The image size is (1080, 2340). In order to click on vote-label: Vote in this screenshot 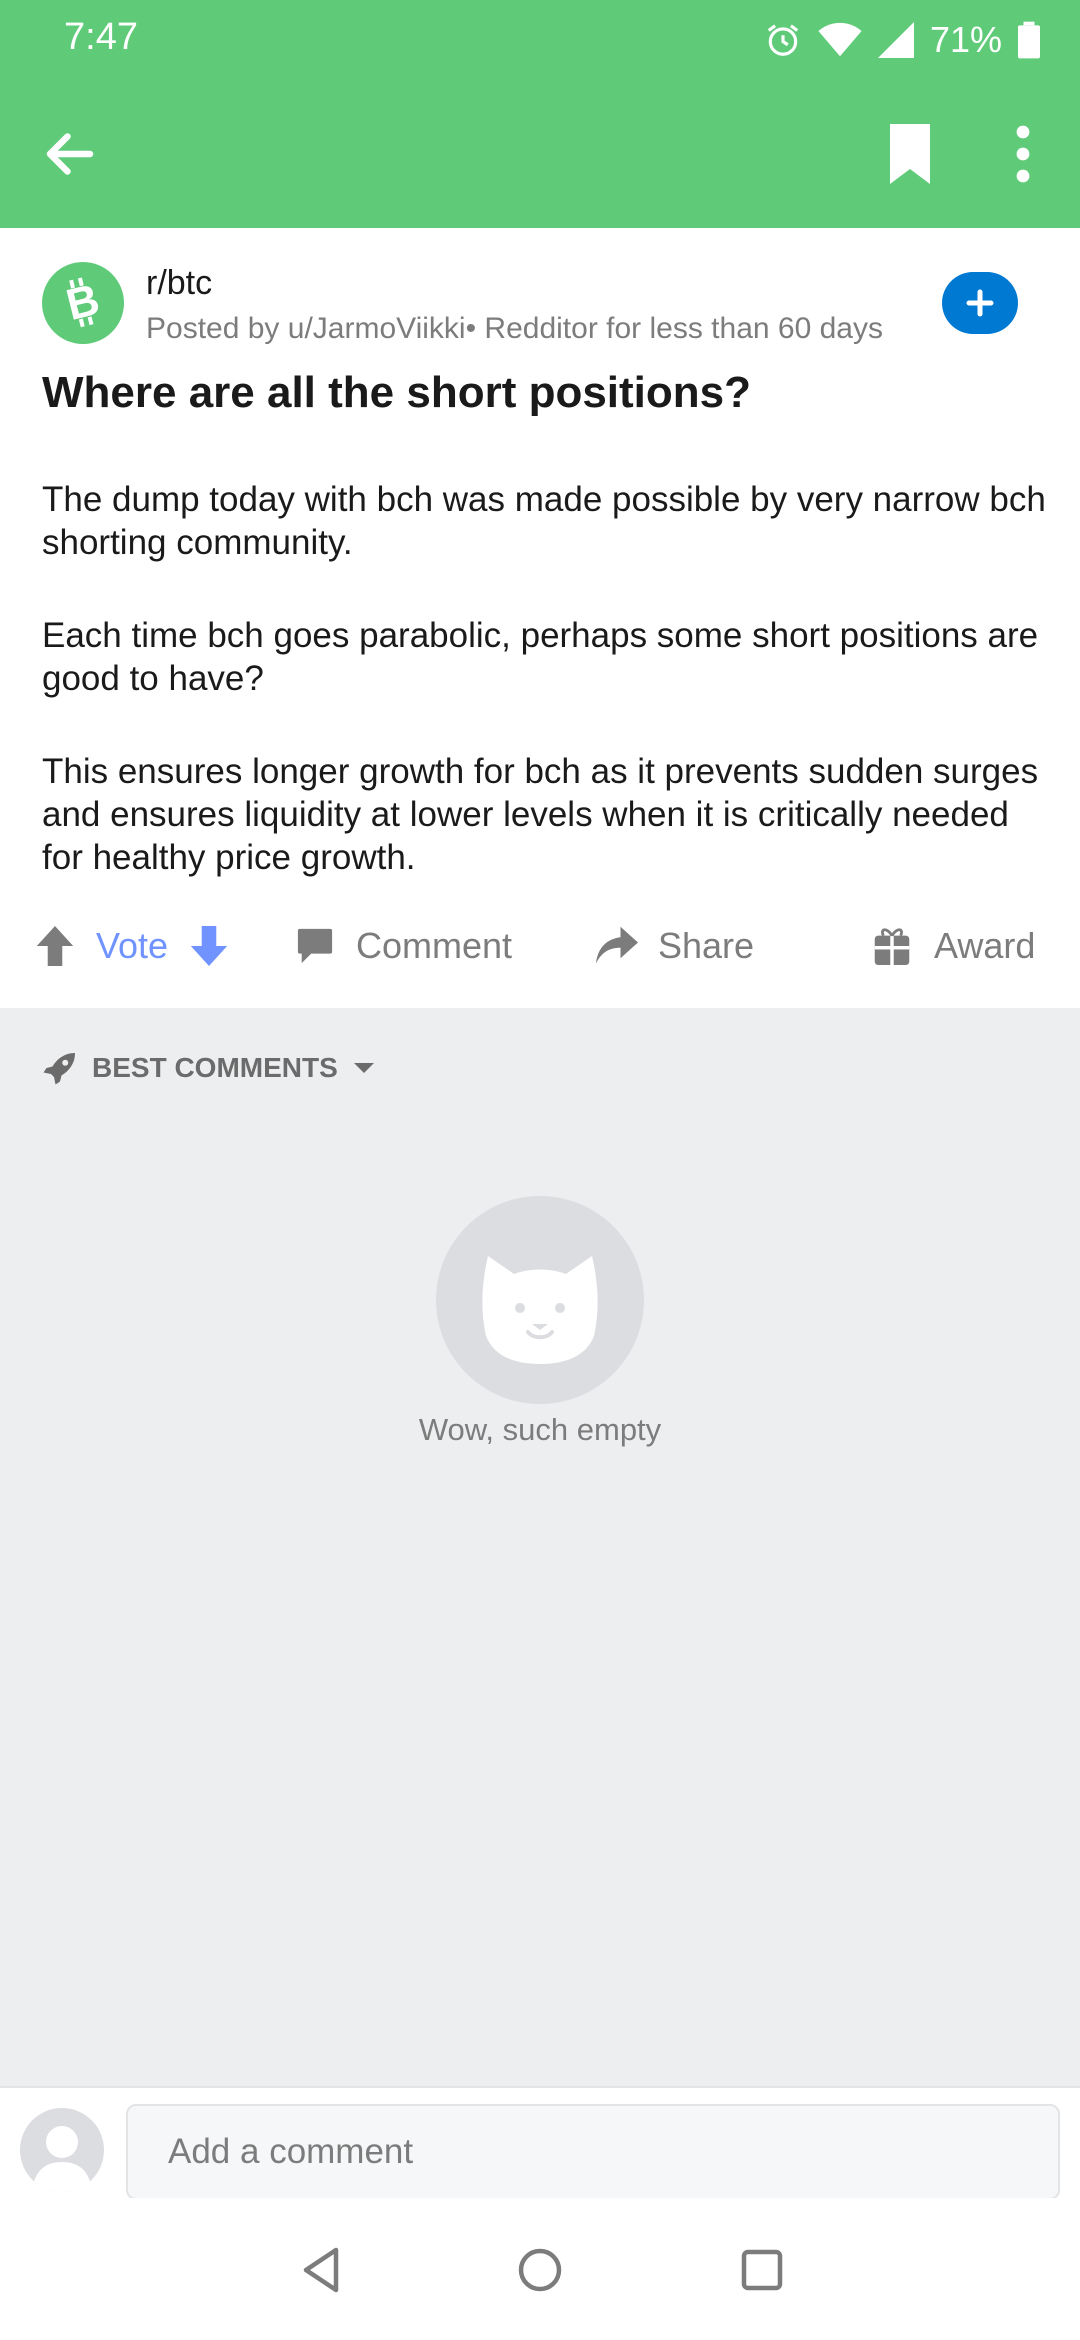, I will do `click(132, 945)`.